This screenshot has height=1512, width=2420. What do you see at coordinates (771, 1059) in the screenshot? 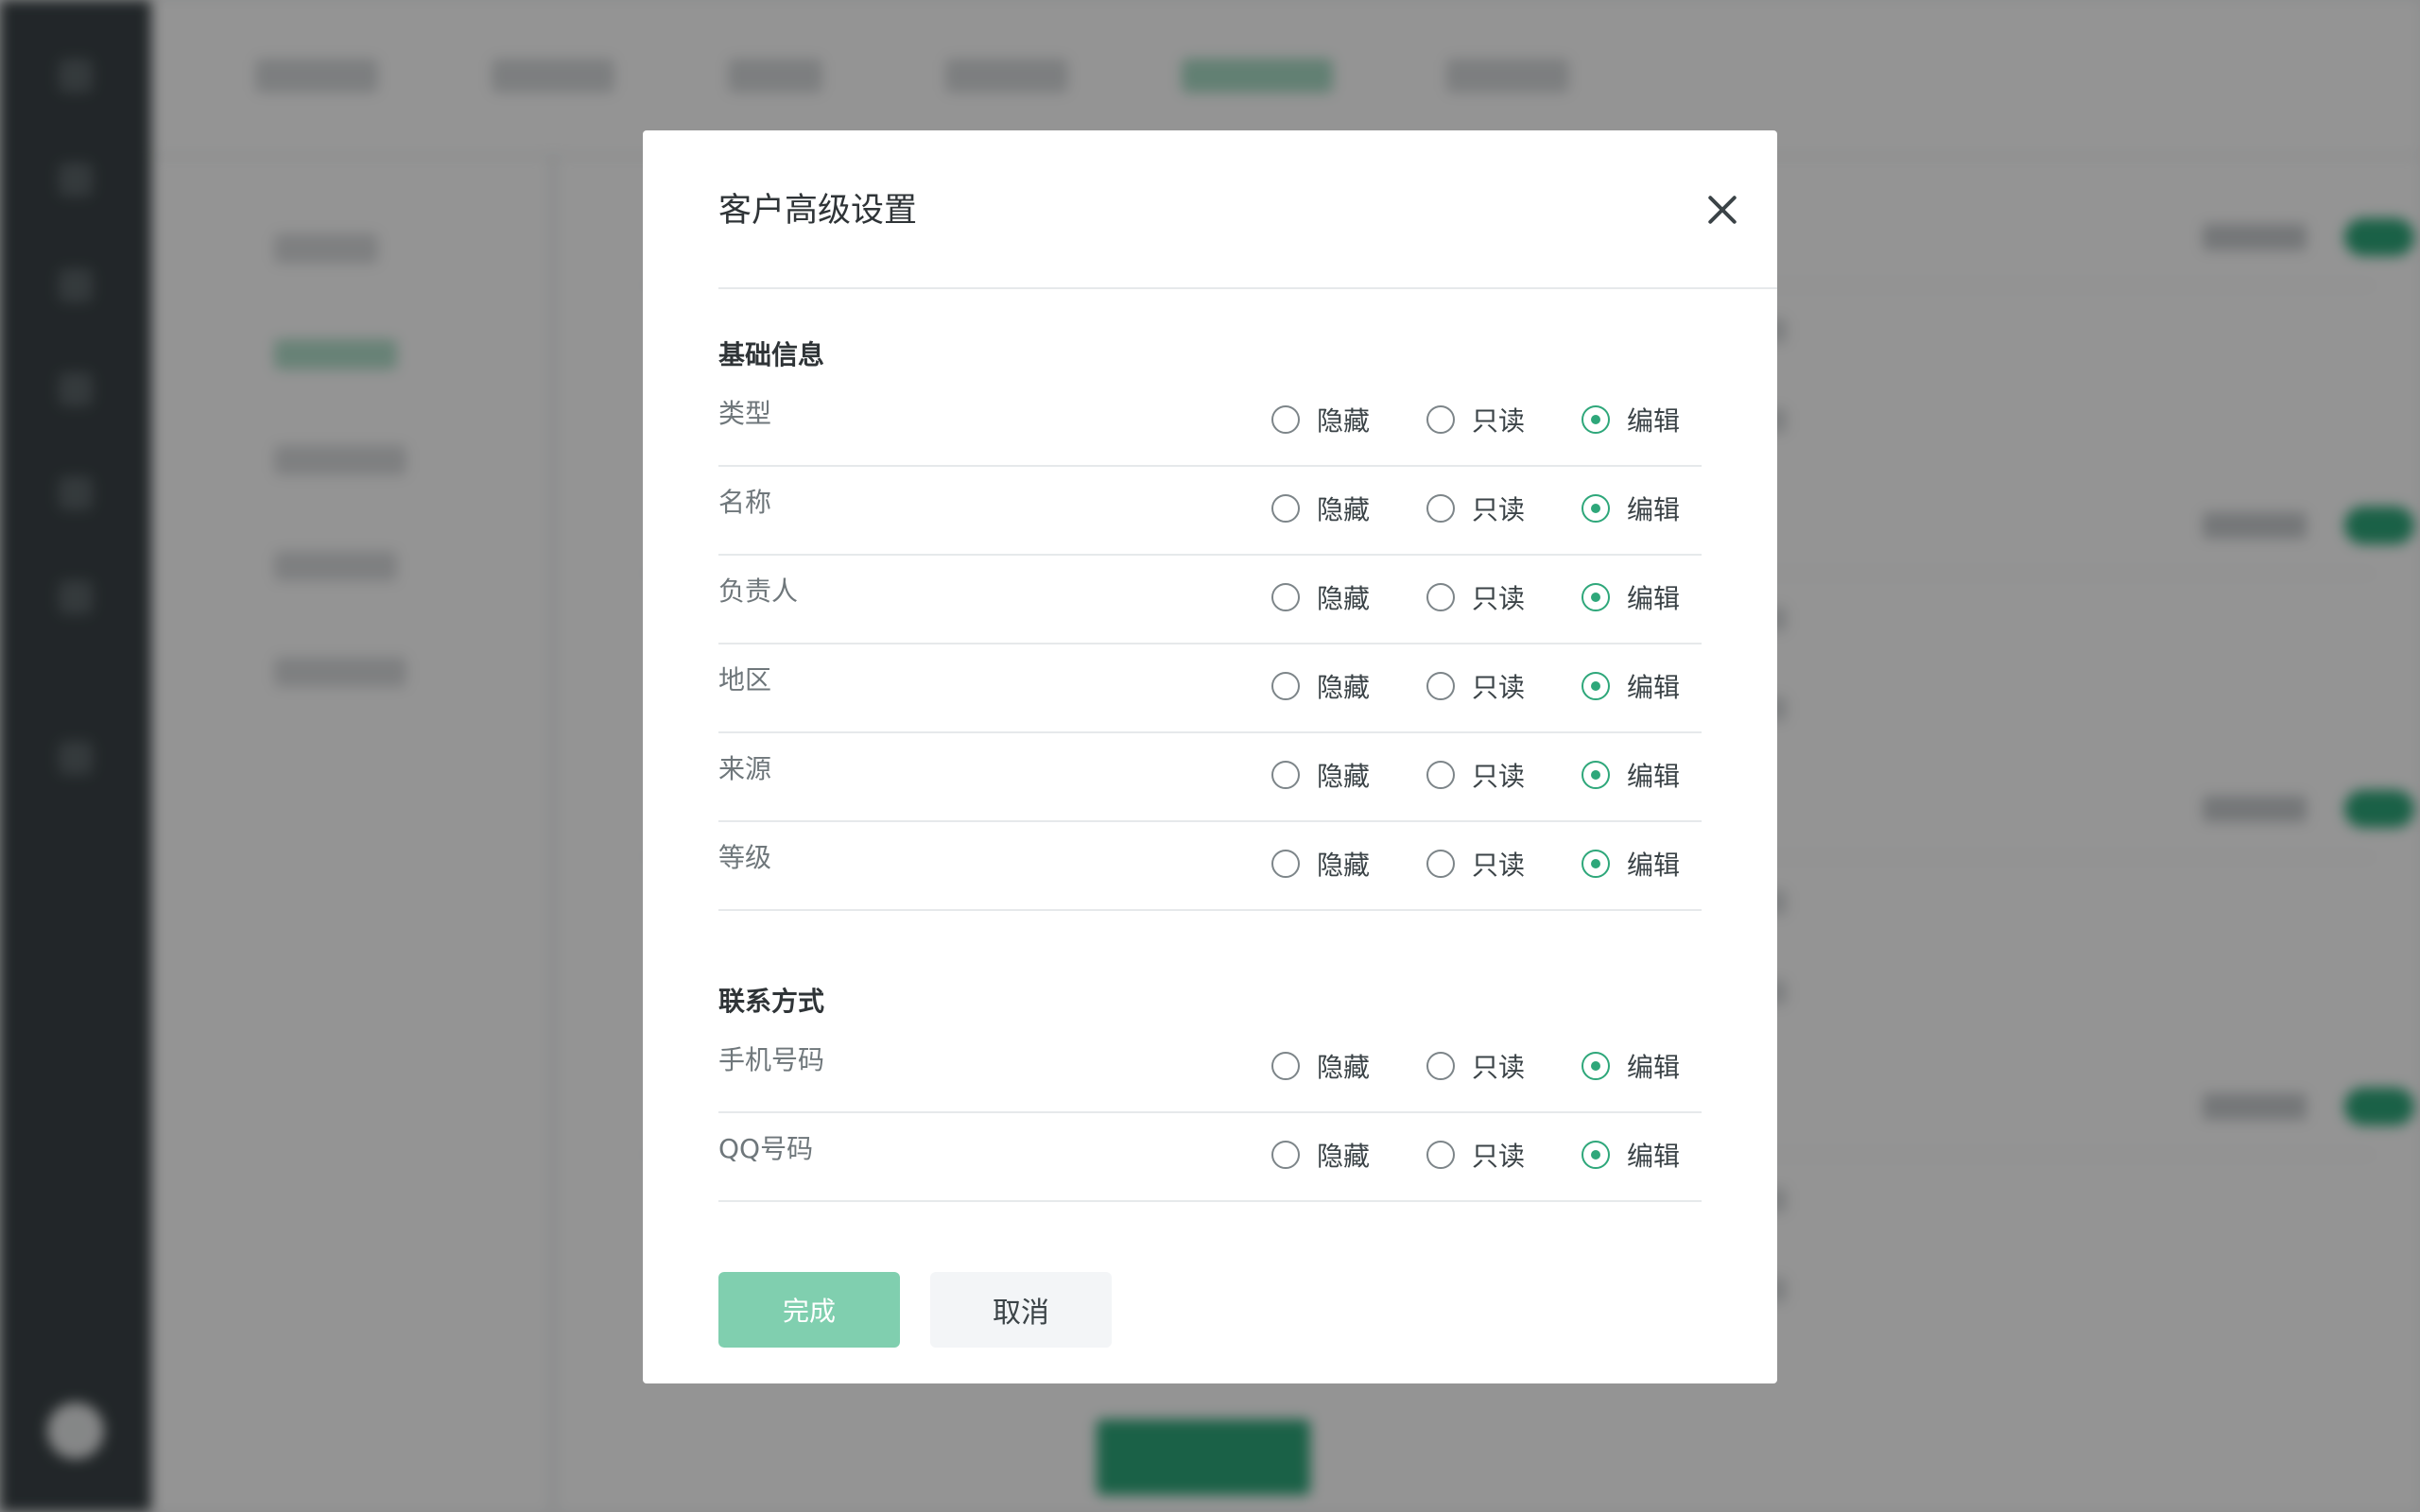
I see `field-label: 手机号码` at bounding box center [771, 1059].